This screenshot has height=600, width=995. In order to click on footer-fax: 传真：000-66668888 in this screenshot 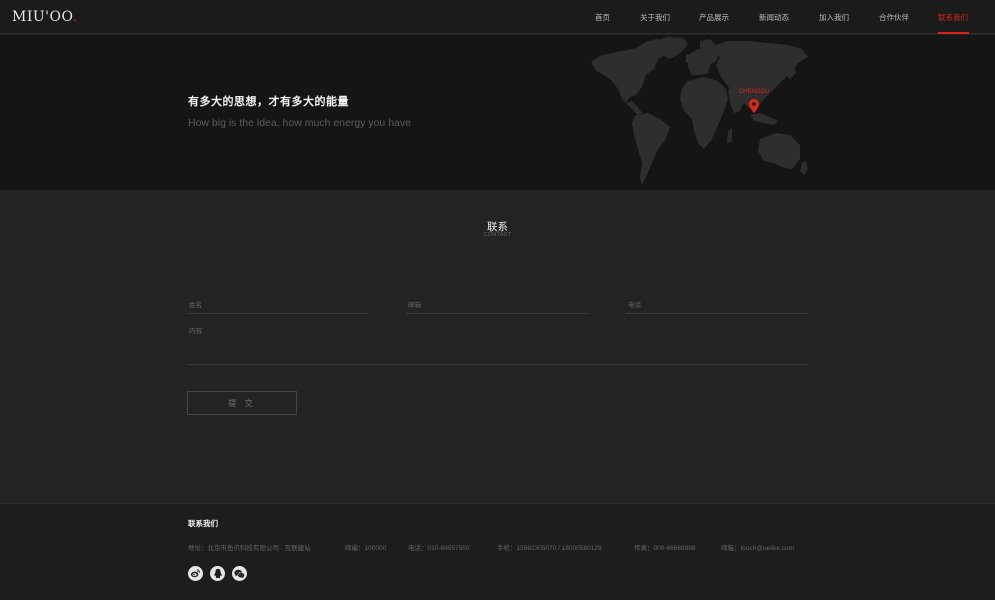, I will do `click(665, 548)`.